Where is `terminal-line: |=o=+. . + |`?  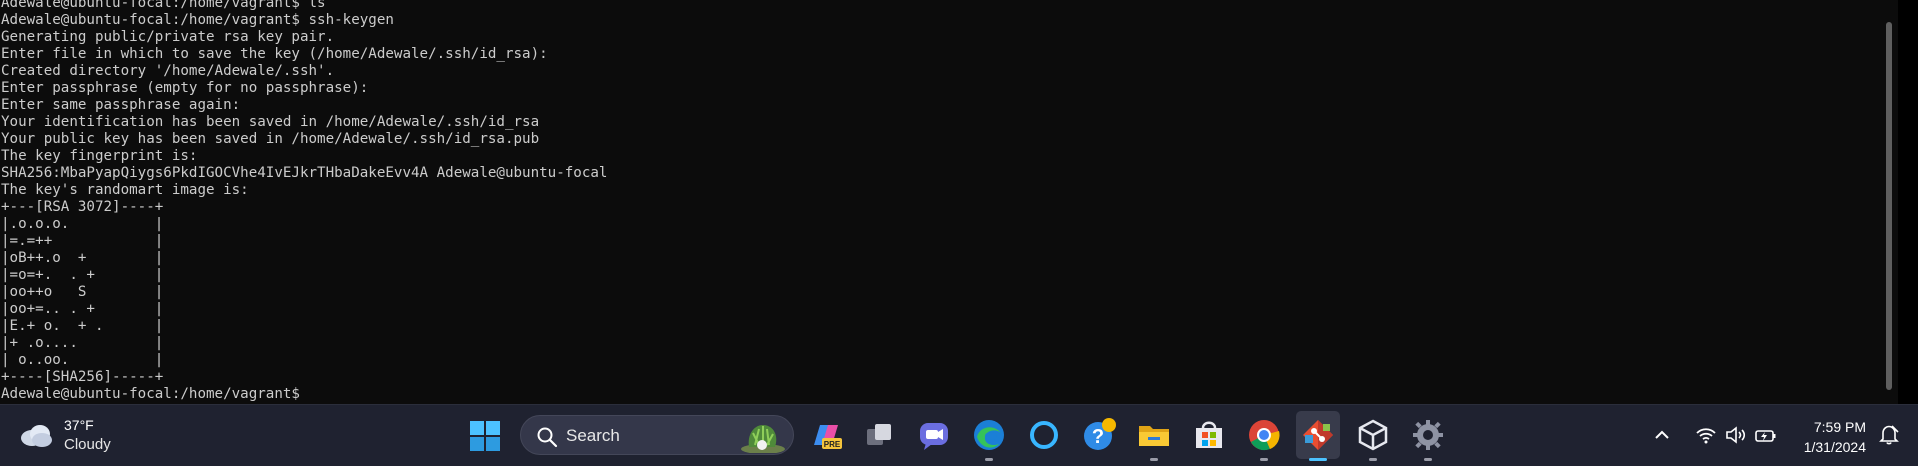 terminal-line: |=o=+. . + | is located at coordinates (82, 275).